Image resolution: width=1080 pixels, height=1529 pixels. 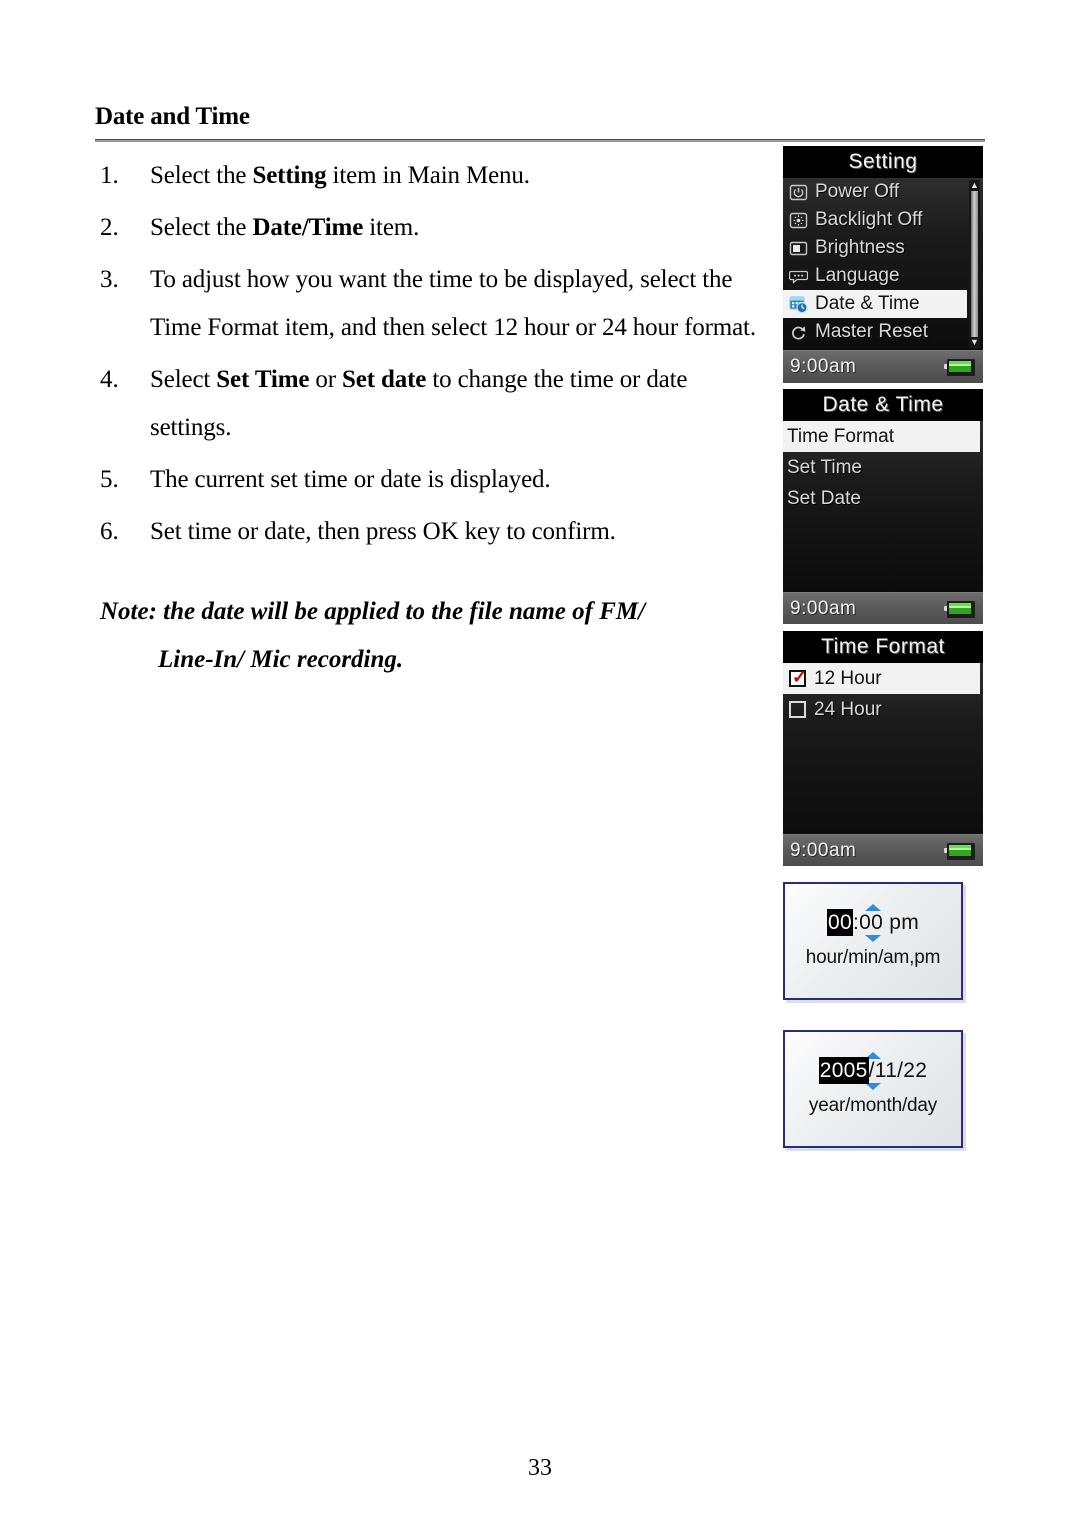 I want to click on page-number: 33, so click(x=540, y=1468).